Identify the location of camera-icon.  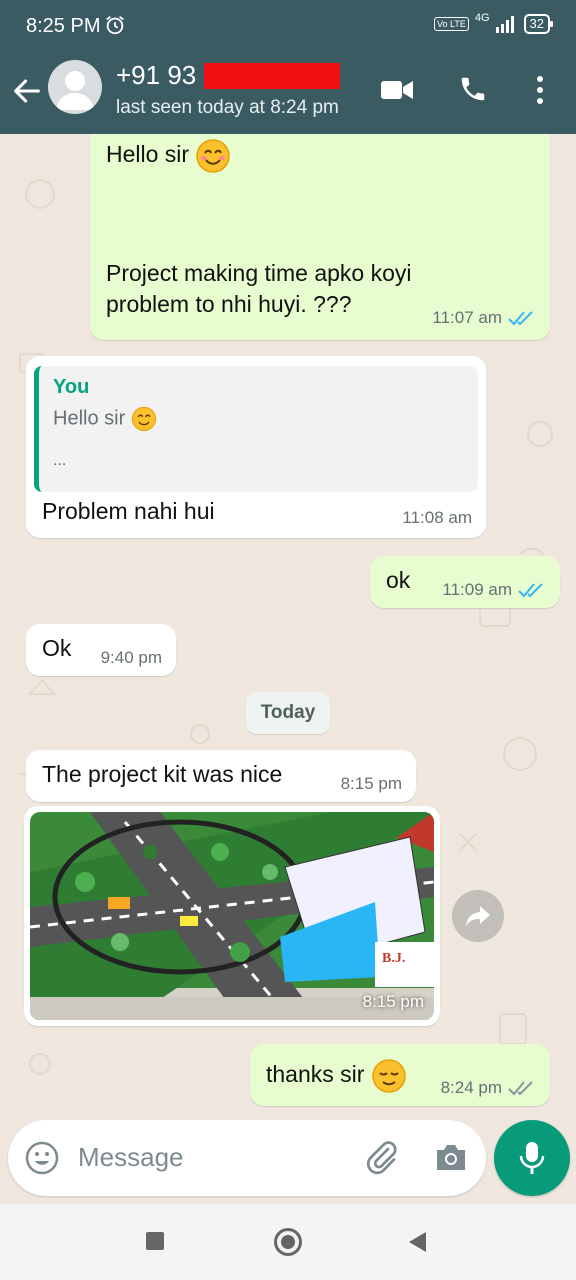
(451, 1157).